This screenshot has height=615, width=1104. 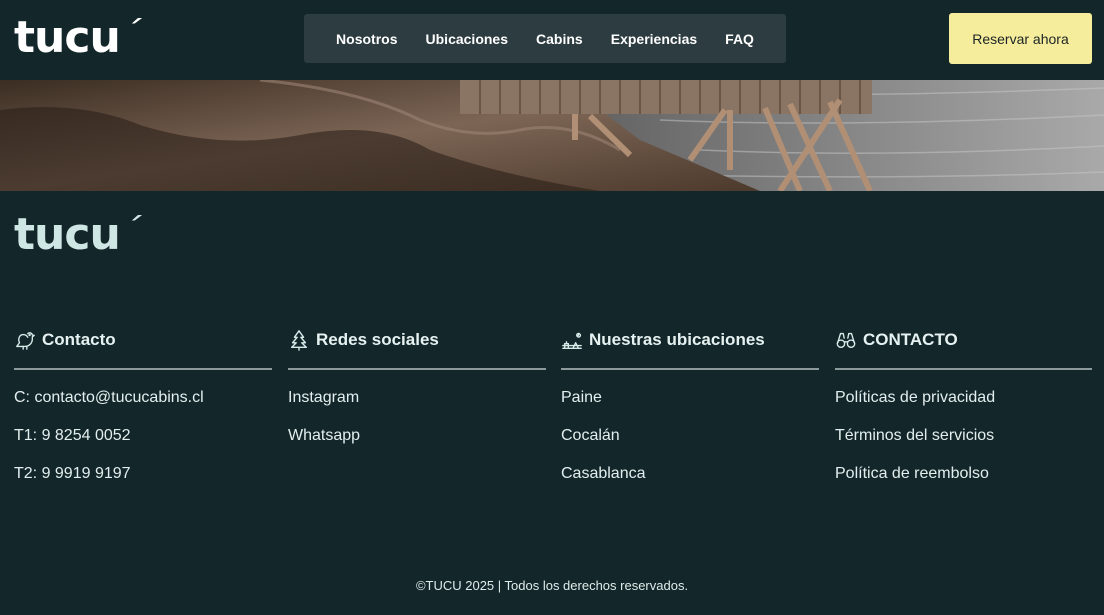 I want to click on column-list: Instagram Whatsapp, so click(x=324, y=426).